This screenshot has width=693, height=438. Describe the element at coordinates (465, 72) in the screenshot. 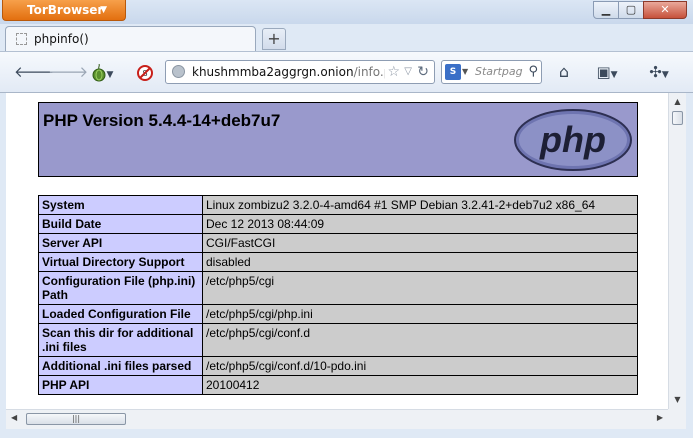

I see `search-engine-dropdown-icon: ▼` at that location.